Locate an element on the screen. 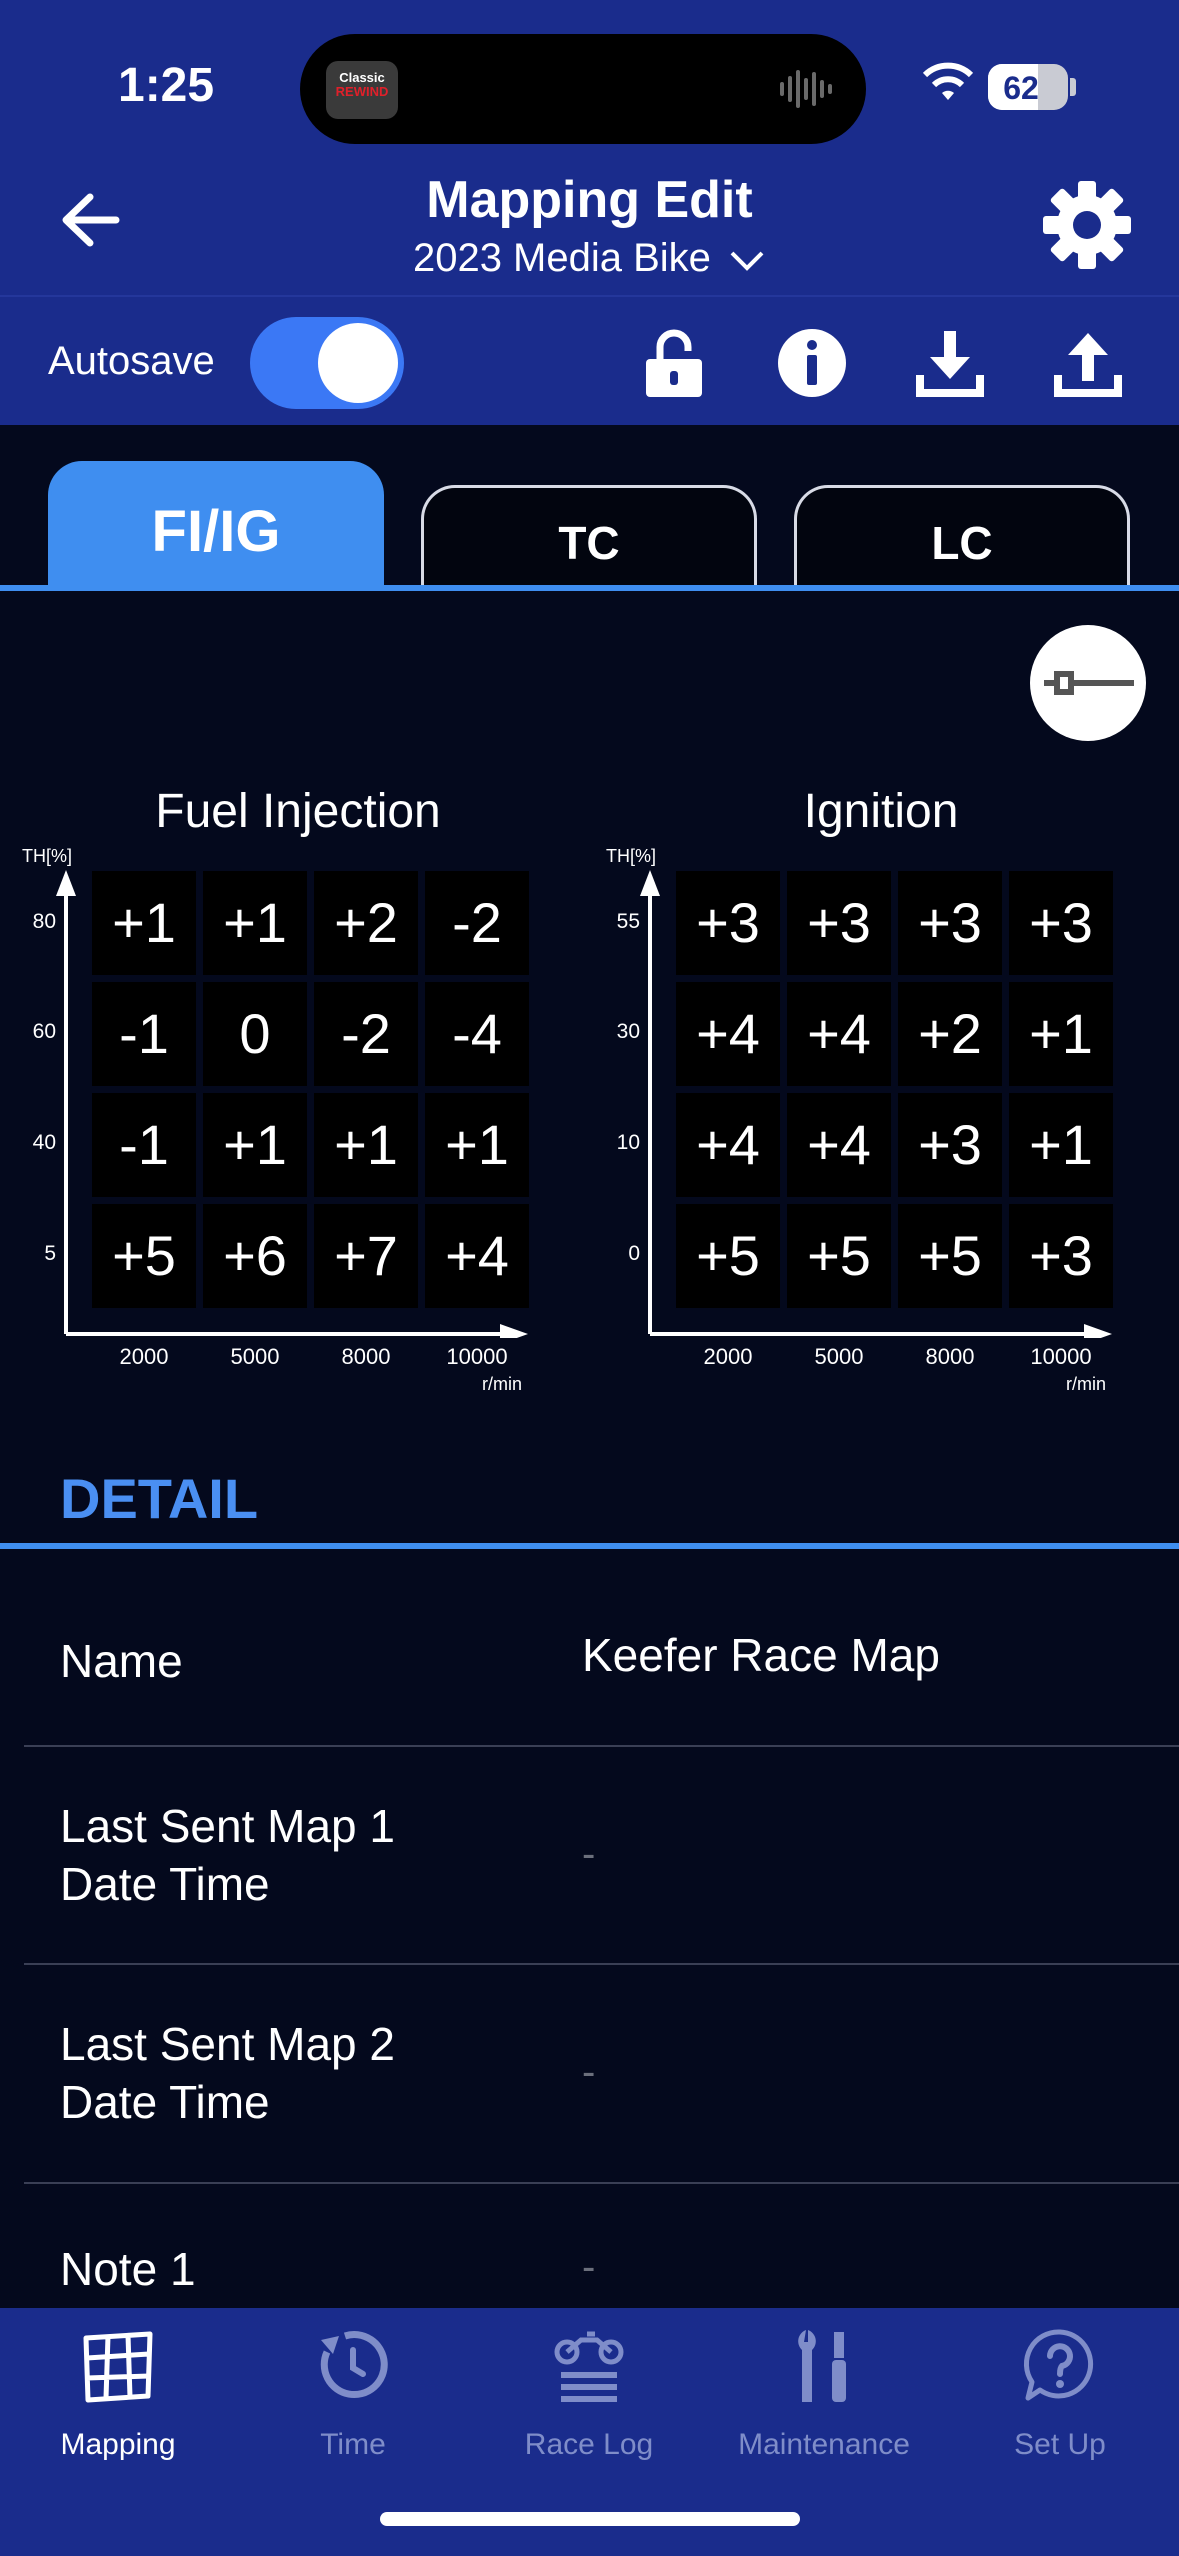 Image resolution: width=1179 pixels, height=2556 pixels. ignition-cell: +2 is located at coordinates (950, 1034).